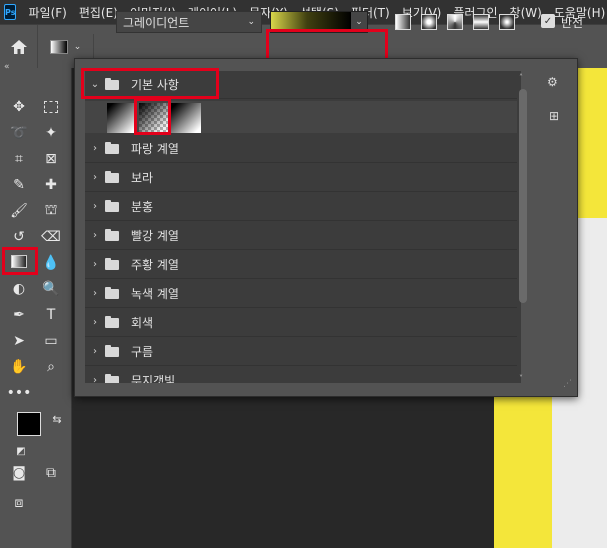 This screenshot has width=607, height=548. What do you see at coordinates (47, 12) in the screenshot?
I see `menu-file: 파일(F)` at bounding box center [47, 12].